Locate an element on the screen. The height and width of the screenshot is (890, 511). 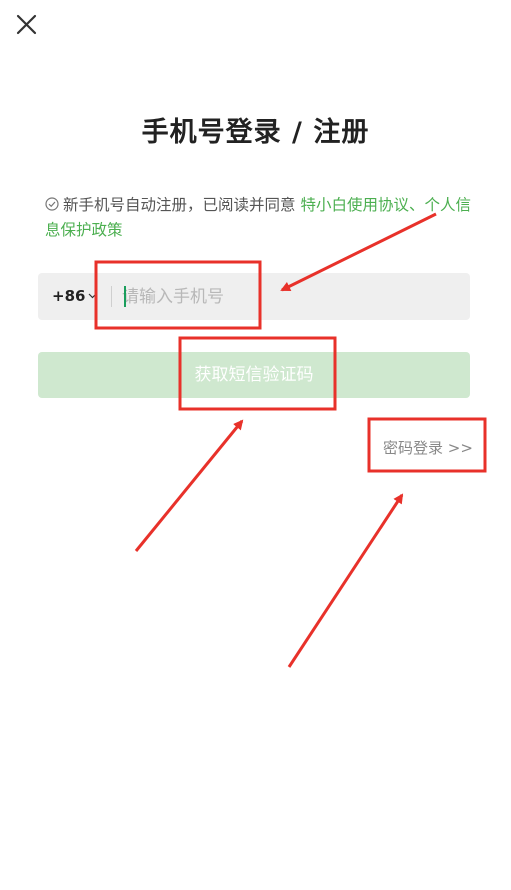
user-agreement-link: 特小白使用协议 is located at coordinates (354, 205).